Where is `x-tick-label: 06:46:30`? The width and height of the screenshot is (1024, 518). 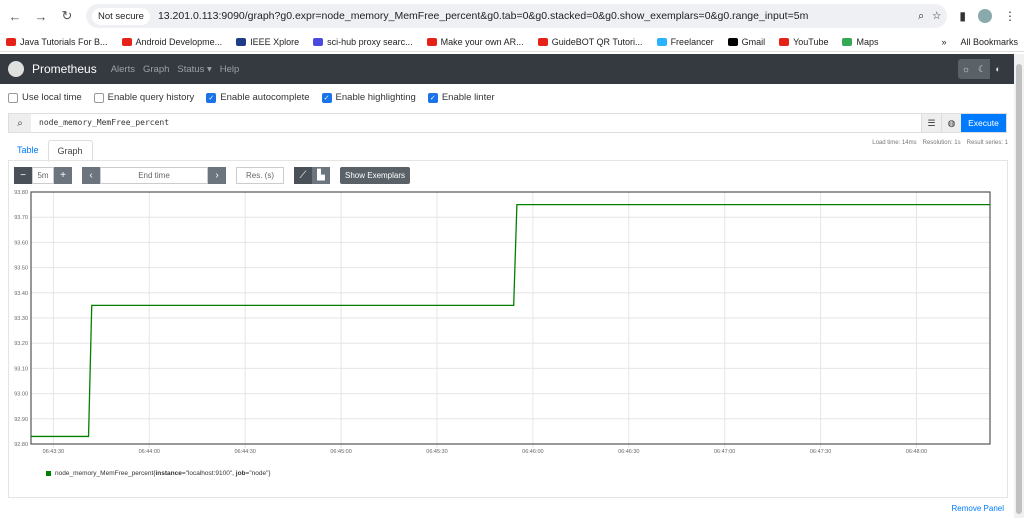 x-tick-label: 06:46:30 is located at coordinates (628, 452).